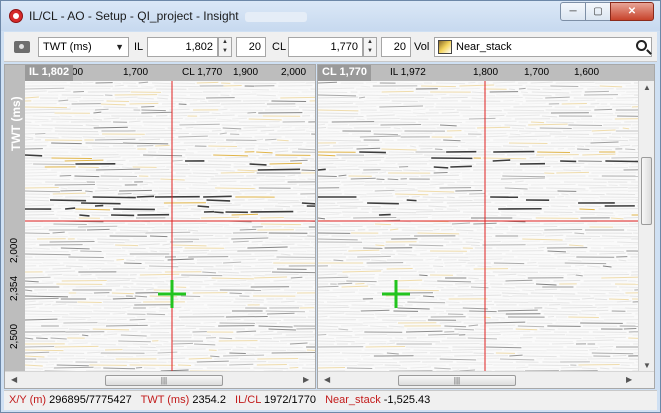 This screenshot has height=413, width=661. Describe the element at coordinates (641, 45) in the screenshot. I see `search-icon` at that location.